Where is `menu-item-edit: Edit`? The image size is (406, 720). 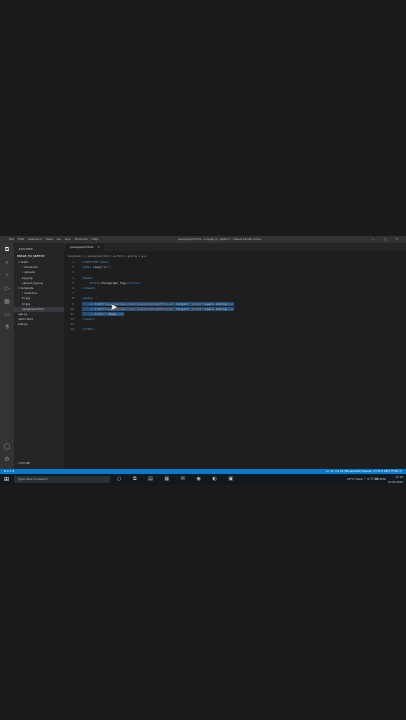
menu-item-edit: Edit is located at coordinates (21, 239).